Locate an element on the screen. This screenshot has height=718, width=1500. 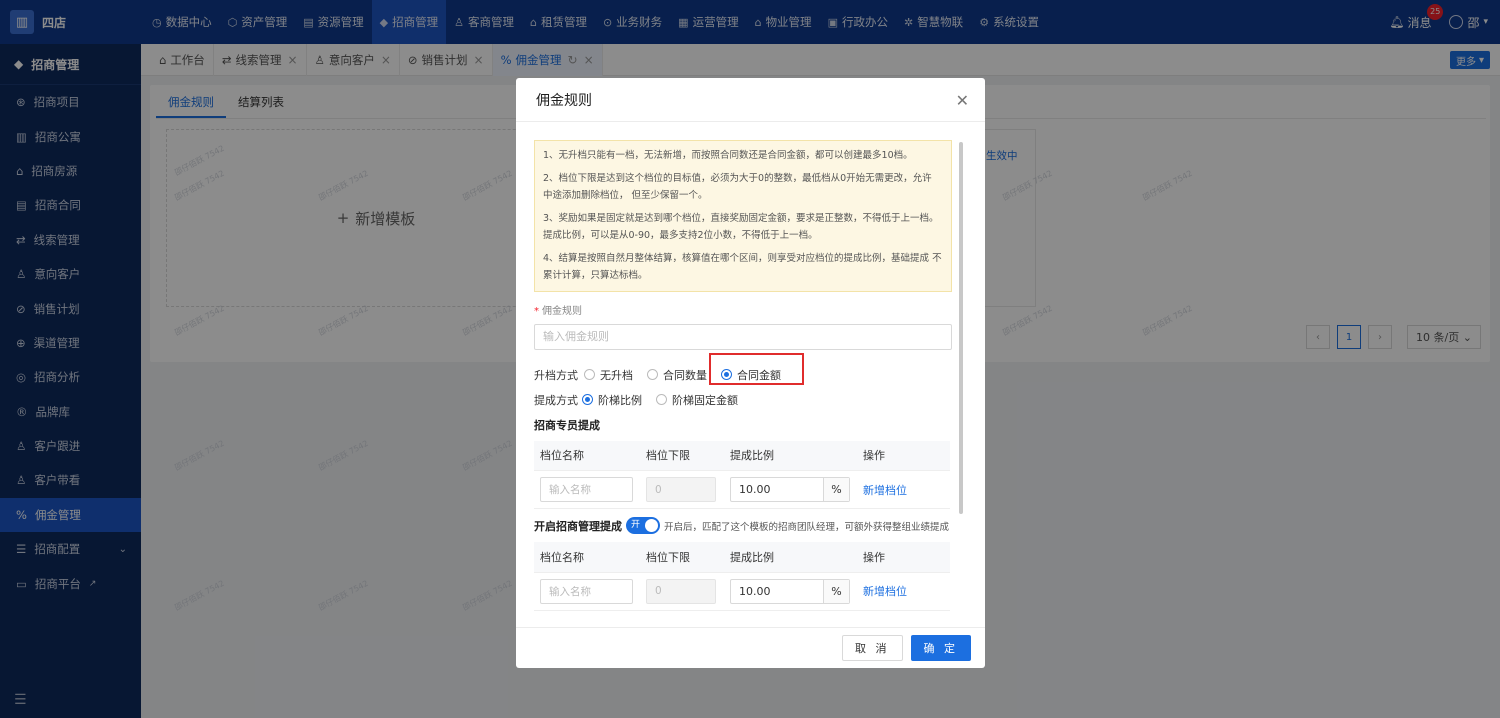
tier-table: 档位名称 档位下限 提成比例 操作 输入名称 0 10.00% 新增档位 is located at coordinates (742, 474).